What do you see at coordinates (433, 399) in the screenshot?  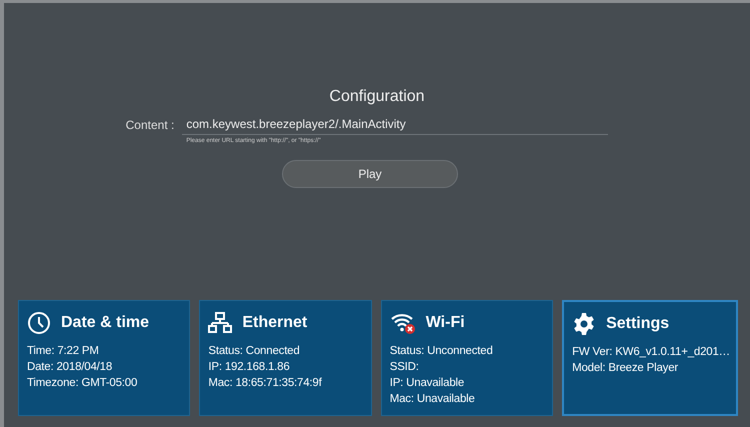 I see `info-text: Mac: Unavailable` at bounding box center [433, 399].